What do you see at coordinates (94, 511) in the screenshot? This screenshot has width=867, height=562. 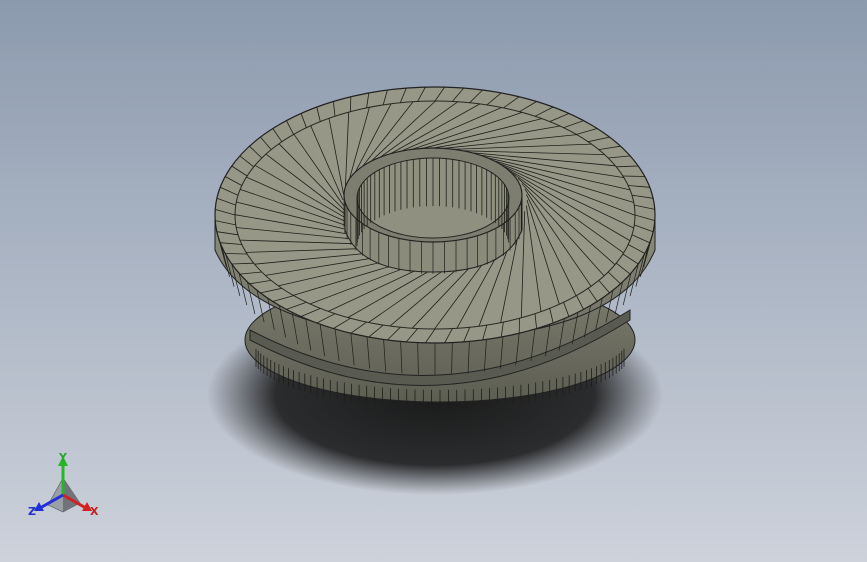 I see `triad-x-label: X` at bounding box center [94, 511].